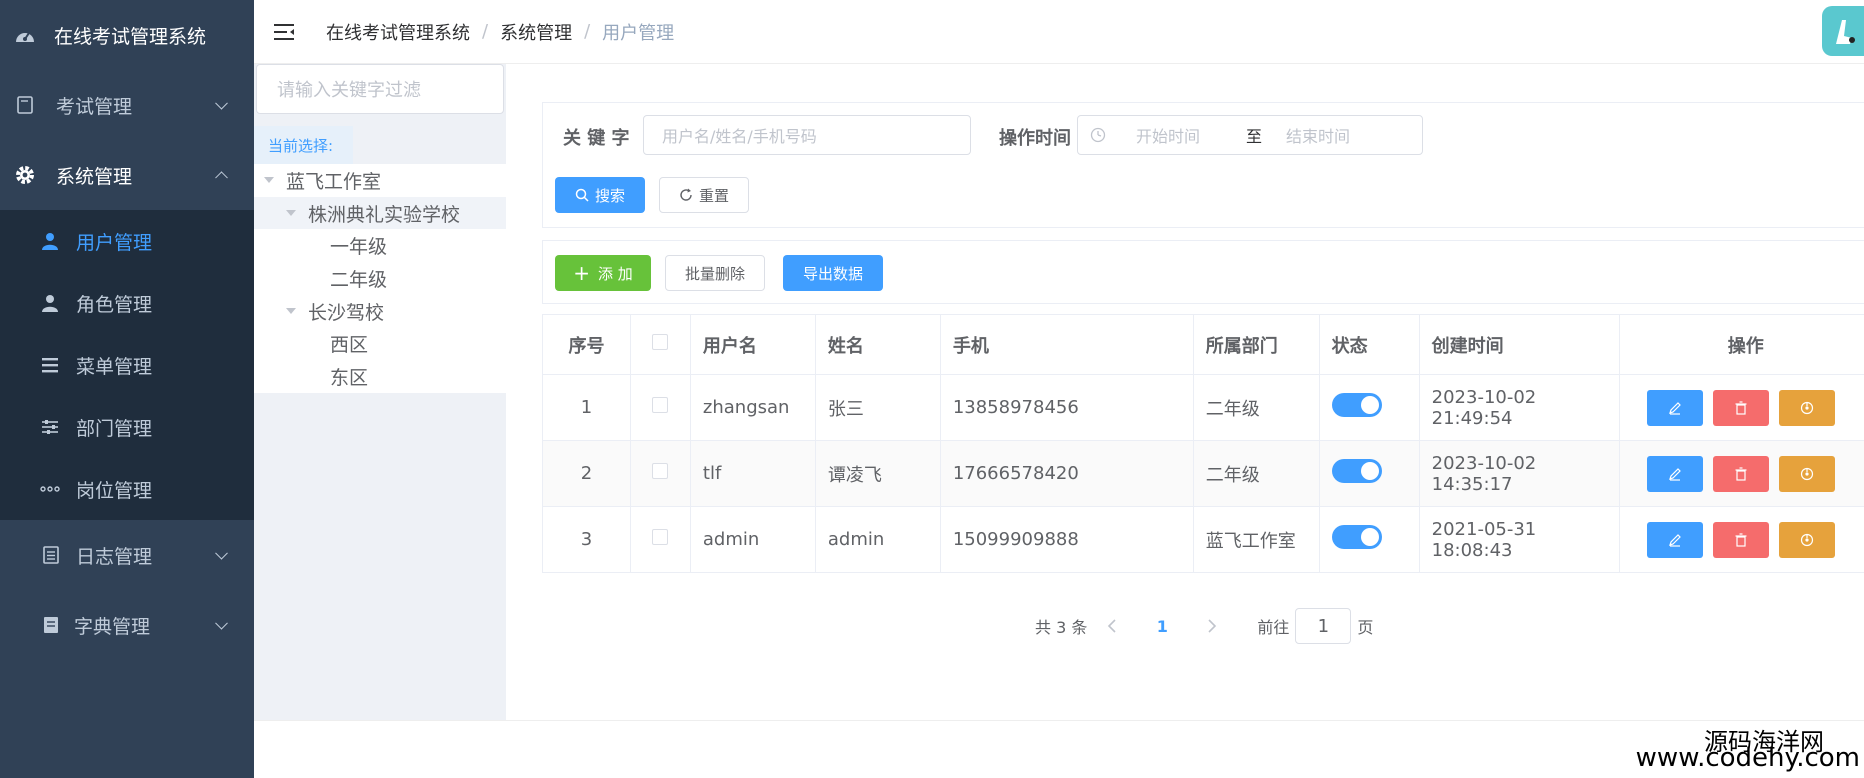 This screenshot has height=778, width=1864. I want to click on tree-node: 蓝飞工作室, so click(380, 180).